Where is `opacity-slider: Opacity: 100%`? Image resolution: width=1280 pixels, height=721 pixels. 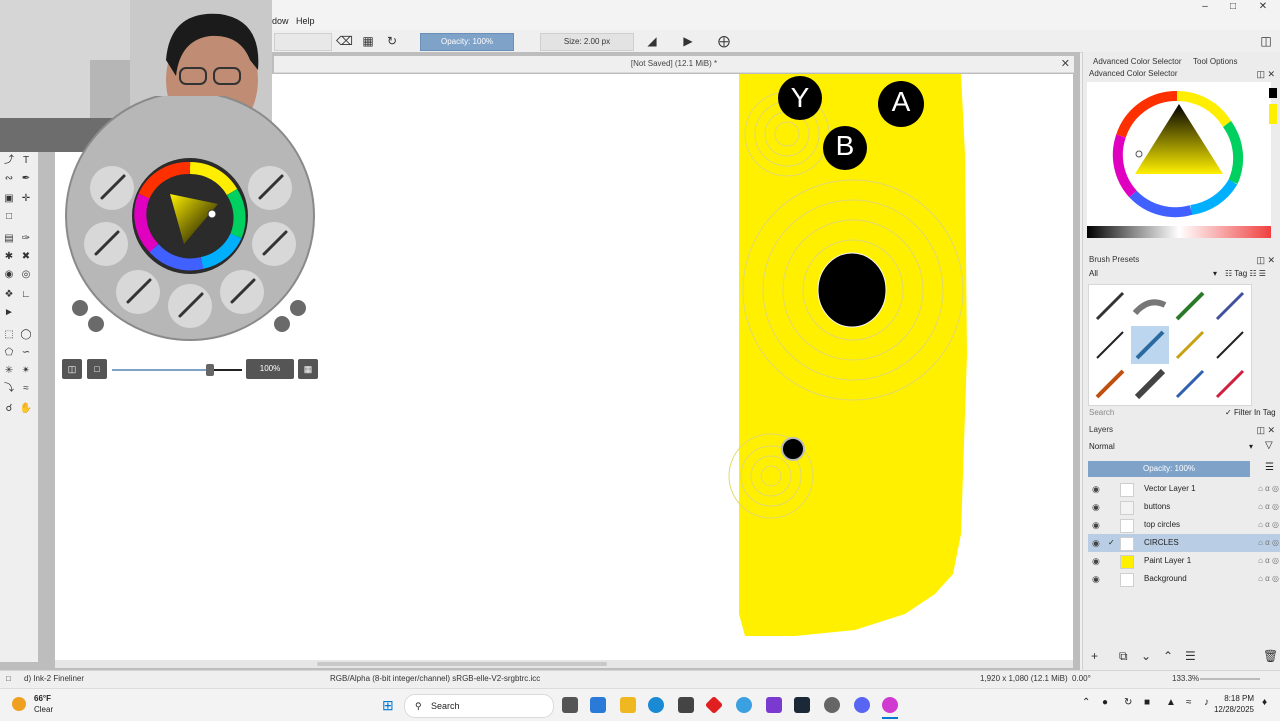
opacity-slider: Opacity: 100% is located at coordinates (467, 42).